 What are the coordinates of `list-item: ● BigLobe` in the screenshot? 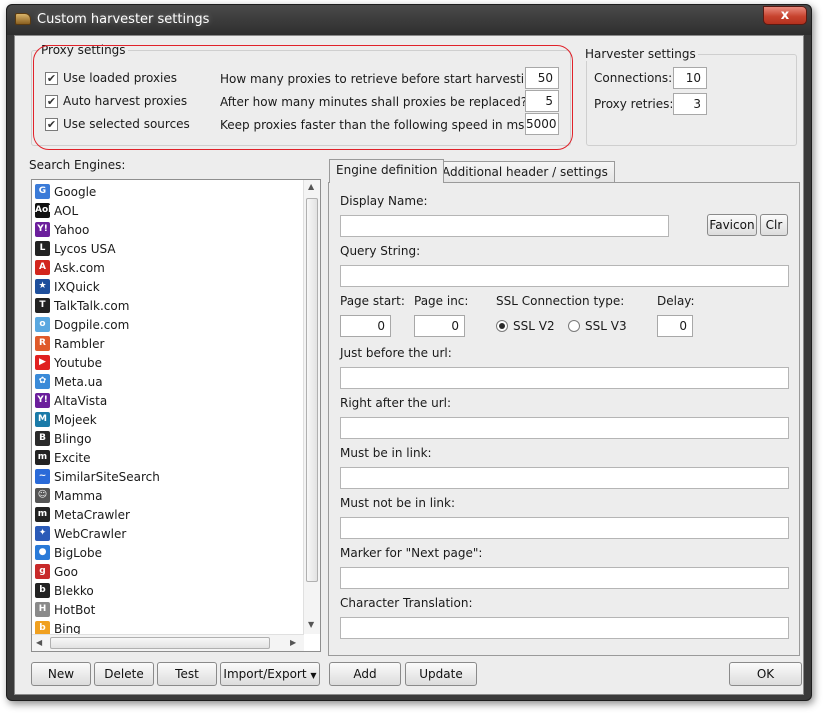 It's located at (168, 552).